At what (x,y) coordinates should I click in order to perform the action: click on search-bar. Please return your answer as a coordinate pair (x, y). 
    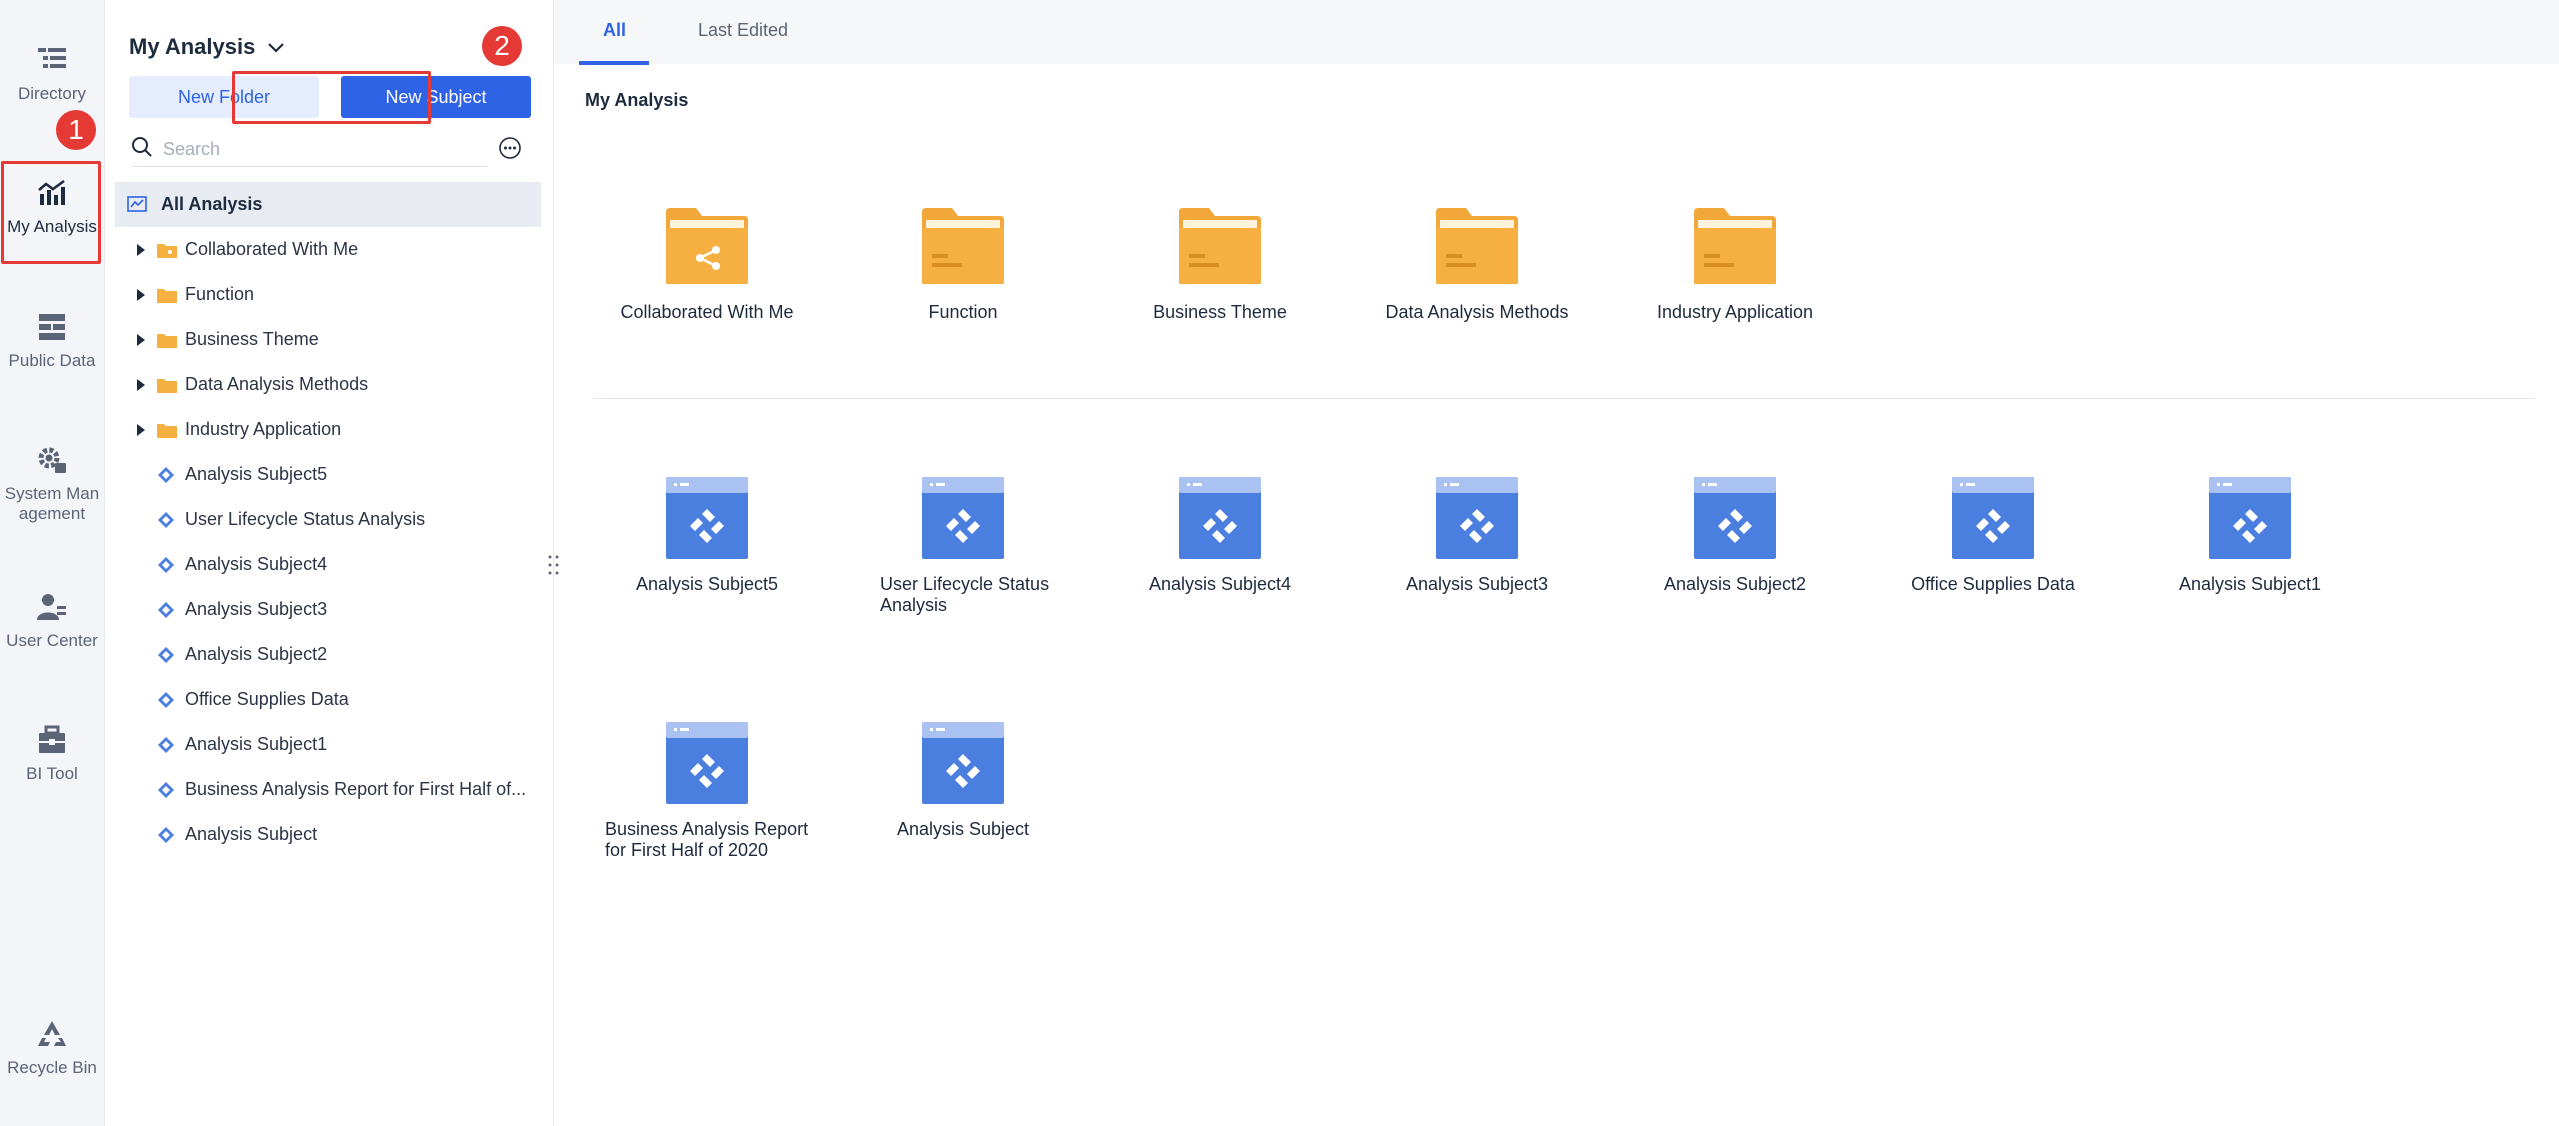
    Looking at the image, I should click on (309, 150).